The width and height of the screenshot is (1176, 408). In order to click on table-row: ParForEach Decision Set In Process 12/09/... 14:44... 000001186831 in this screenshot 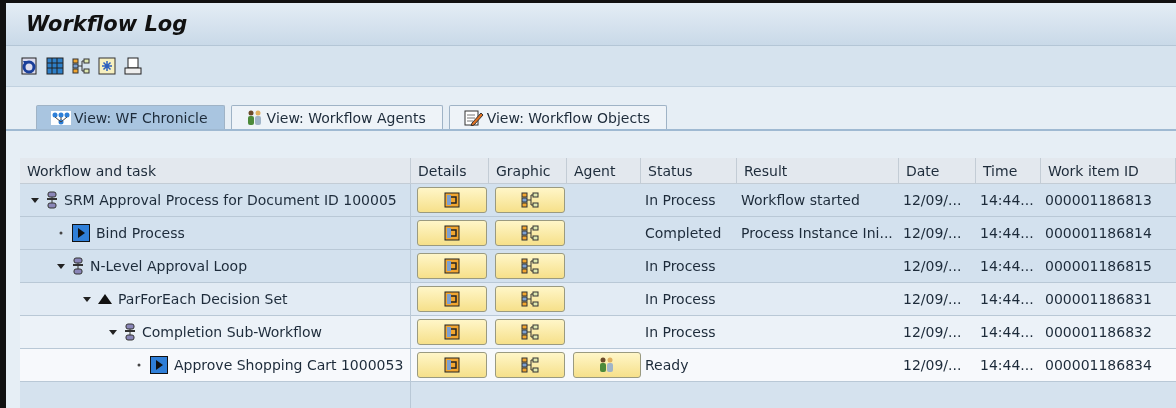, I will do `click(598, 299)`.